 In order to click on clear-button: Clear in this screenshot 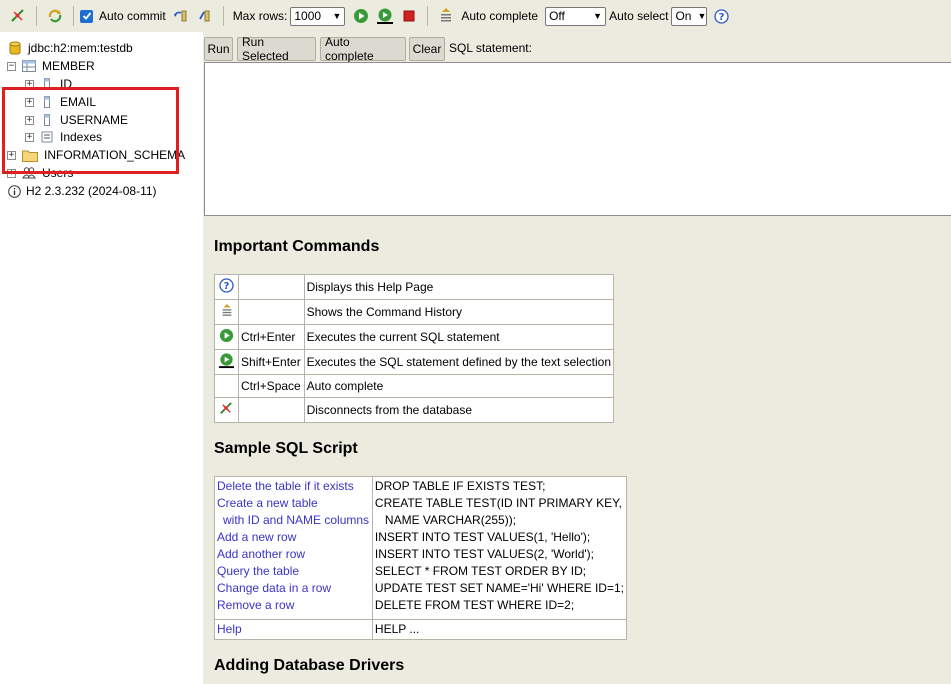, I will do `click(427, 49)`.